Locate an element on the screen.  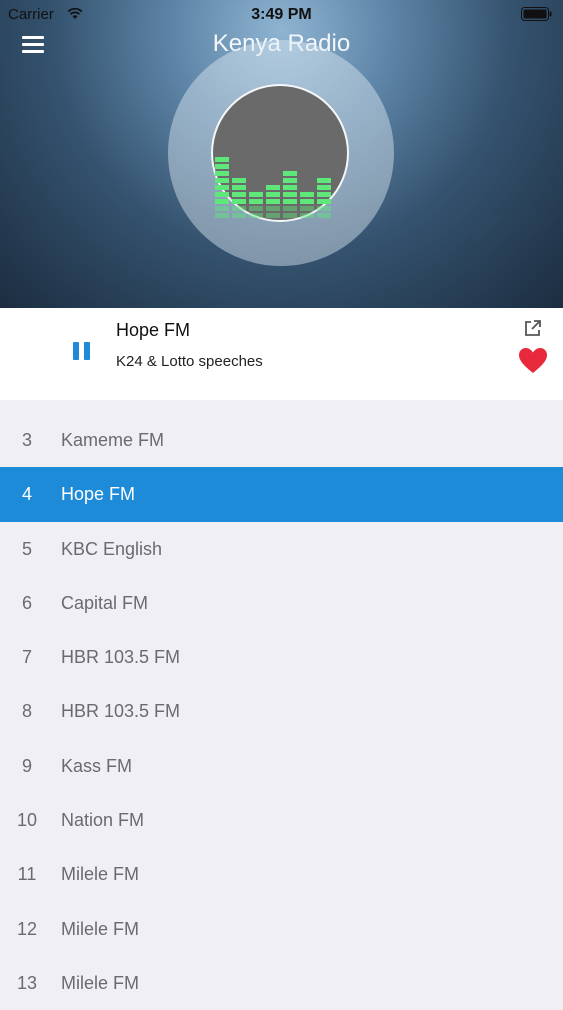
share-external-icon is located at coordinates (533, 328).